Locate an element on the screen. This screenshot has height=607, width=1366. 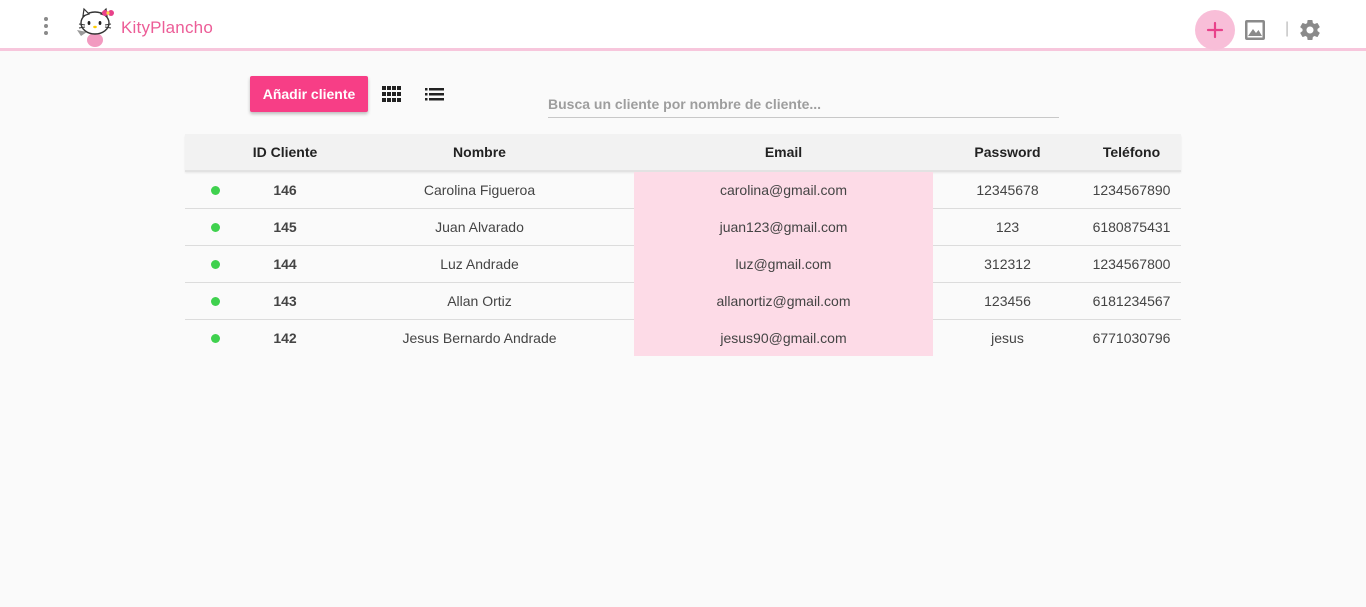
client-password: 123 is located at coordinates (1007, 227).